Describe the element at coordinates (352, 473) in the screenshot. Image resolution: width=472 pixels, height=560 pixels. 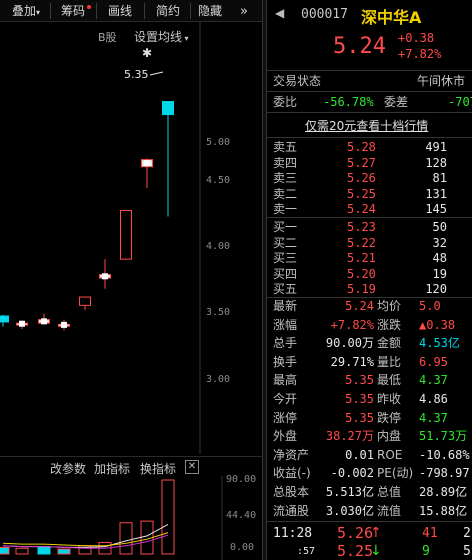
I see `stat-value: -0.002` at that location.